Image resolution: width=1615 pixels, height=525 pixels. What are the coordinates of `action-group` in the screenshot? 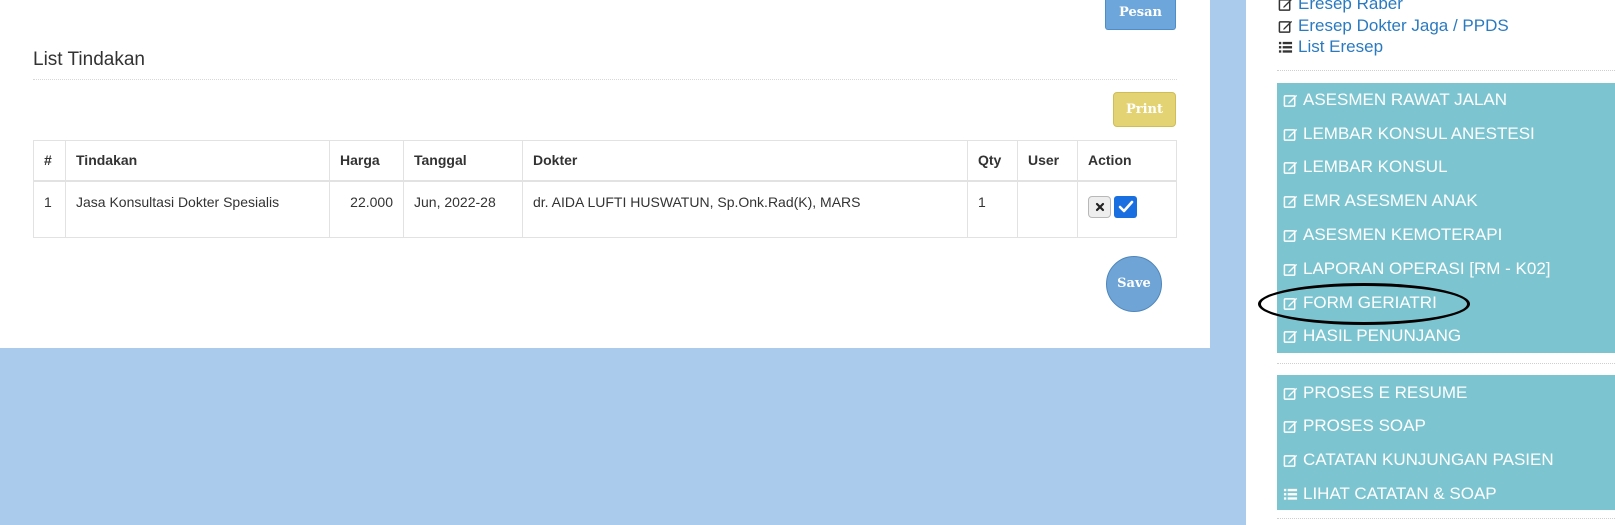 It's located at (1127, 206).